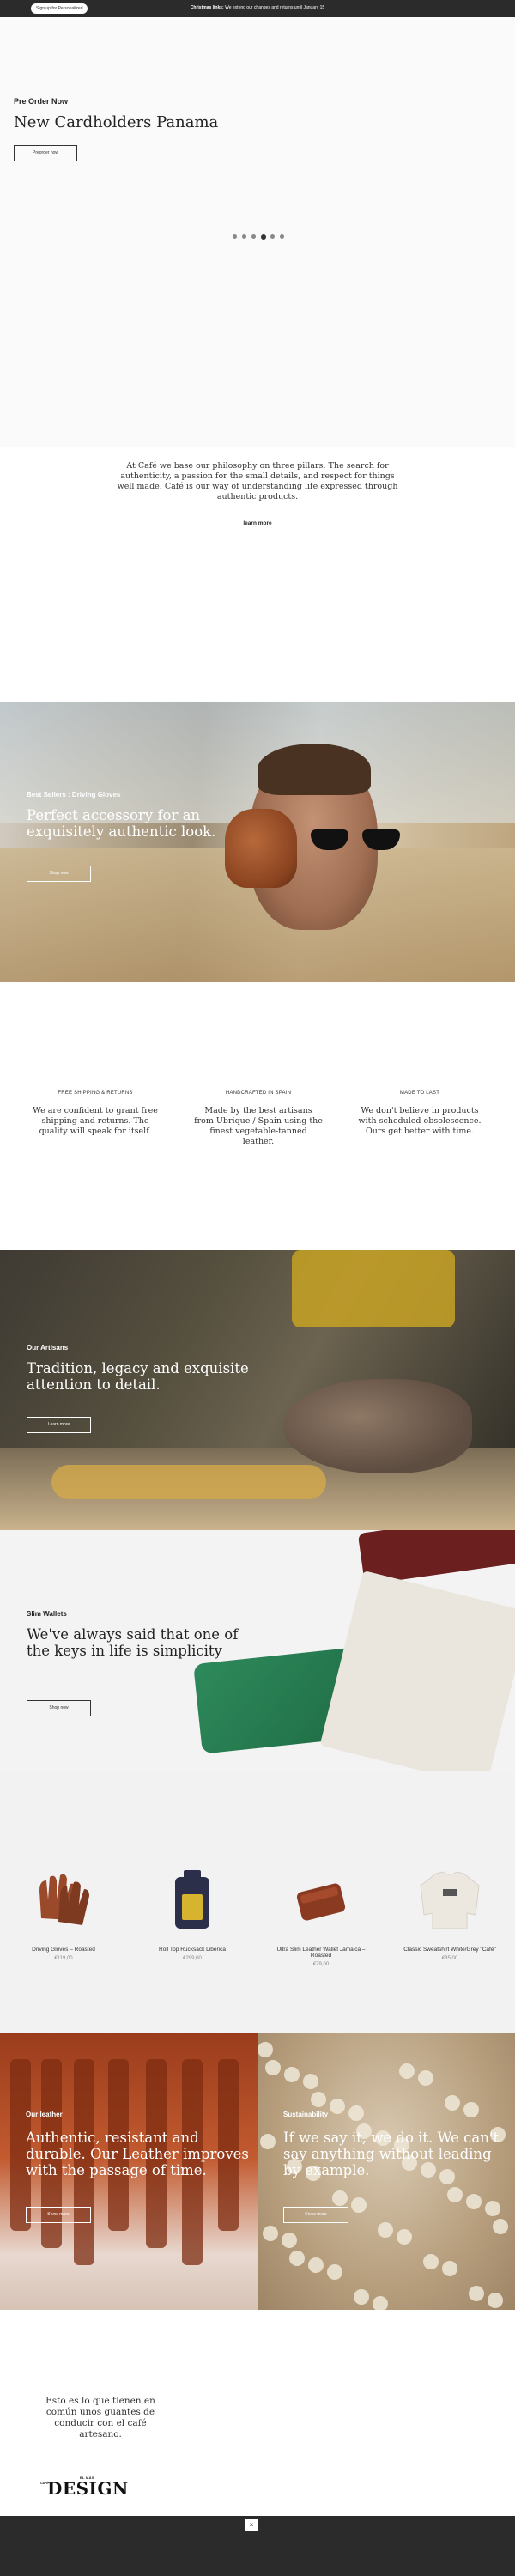  Describe the element at coordinates (449, 1950) in the screenshot. I see `product-name: Classic Sweatshirt White/Grey "Café"` at that location.